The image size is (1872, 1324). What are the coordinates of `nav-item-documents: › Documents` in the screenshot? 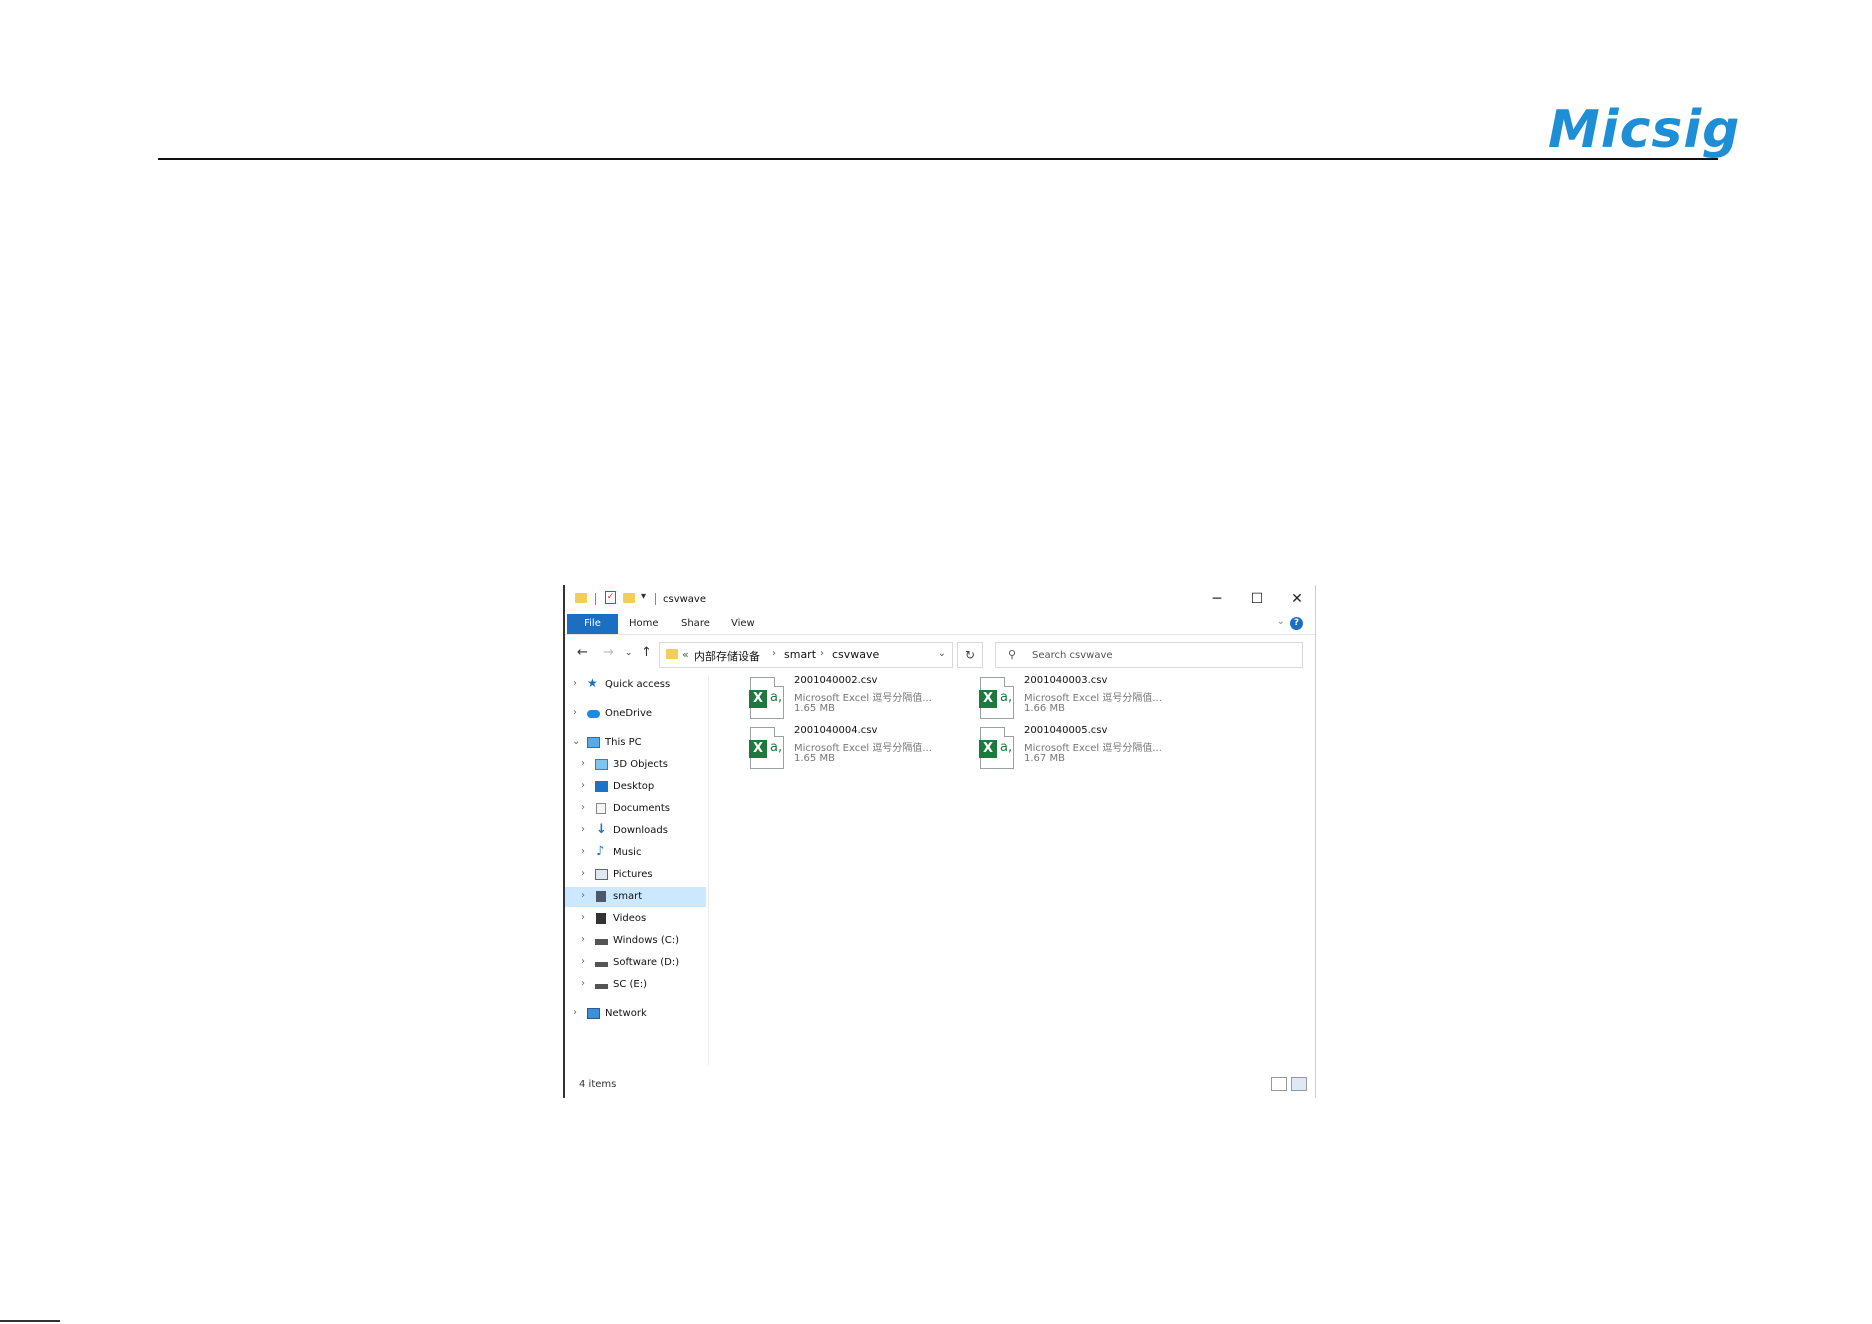 It's located at (635, 809).